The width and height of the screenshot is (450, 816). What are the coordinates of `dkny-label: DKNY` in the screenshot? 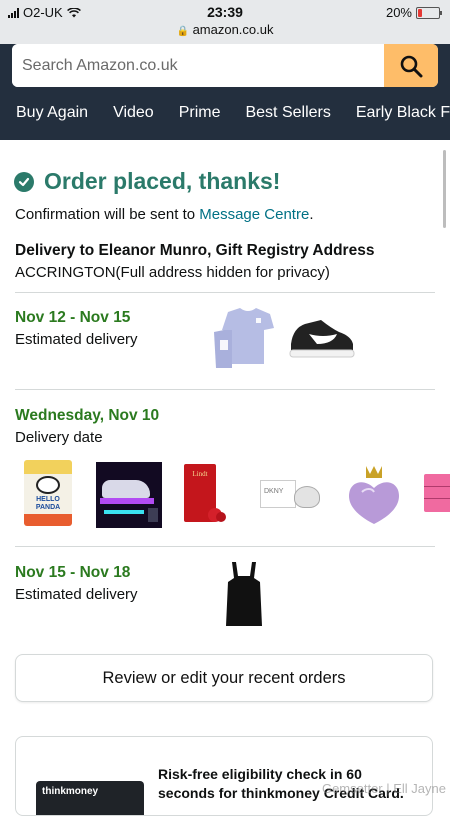 It's located at (274, 491).